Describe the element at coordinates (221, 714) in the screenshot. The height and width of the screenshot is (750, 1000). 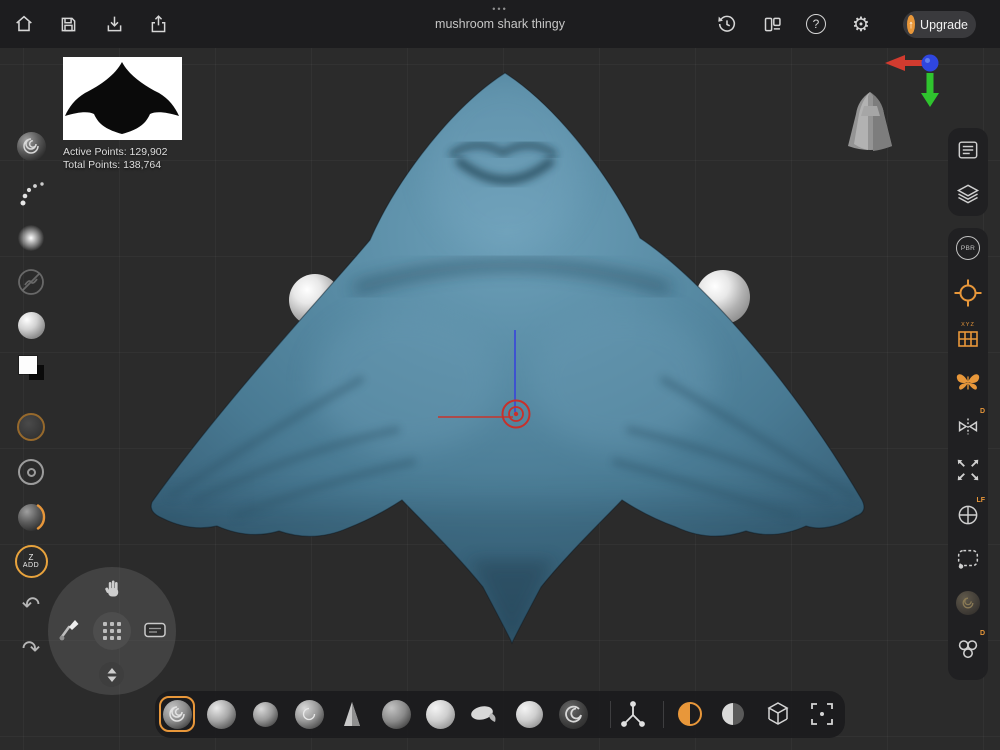
I see `brush-standard` at that location.